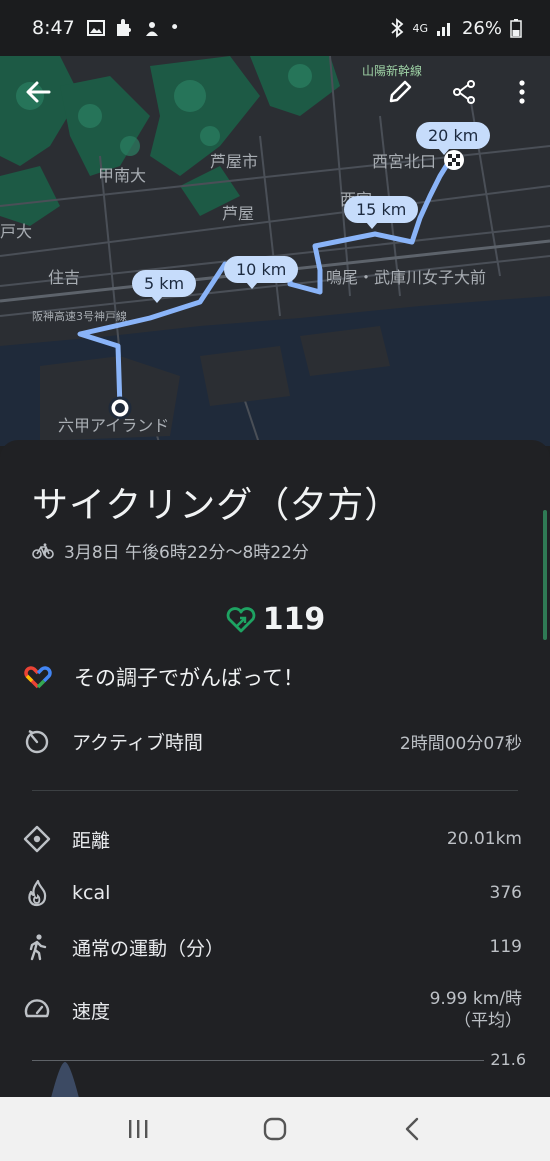 The width and height of the screenshot is (550, 1161). I want to click on coach-message: その調子でがんばって！, so click(189, 678).